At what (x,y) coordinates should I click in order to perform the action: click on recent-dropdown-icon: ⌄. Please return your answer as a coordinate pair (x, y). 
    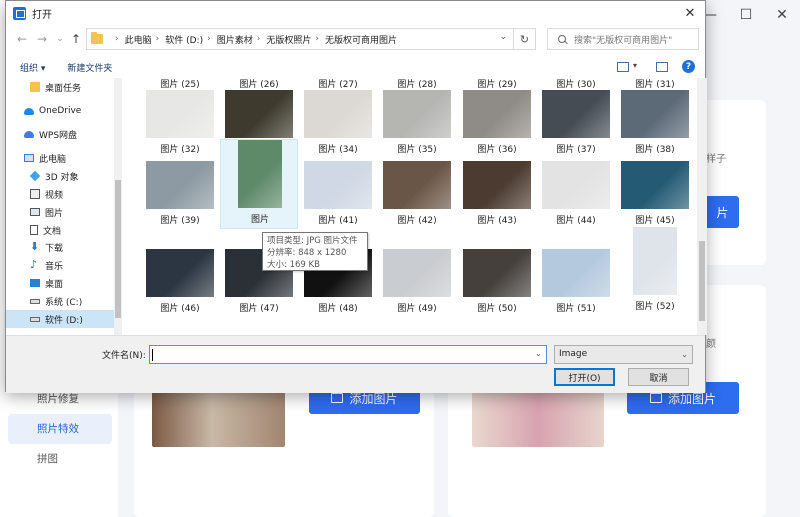
    Looking at the image, I should click on (60, 39).